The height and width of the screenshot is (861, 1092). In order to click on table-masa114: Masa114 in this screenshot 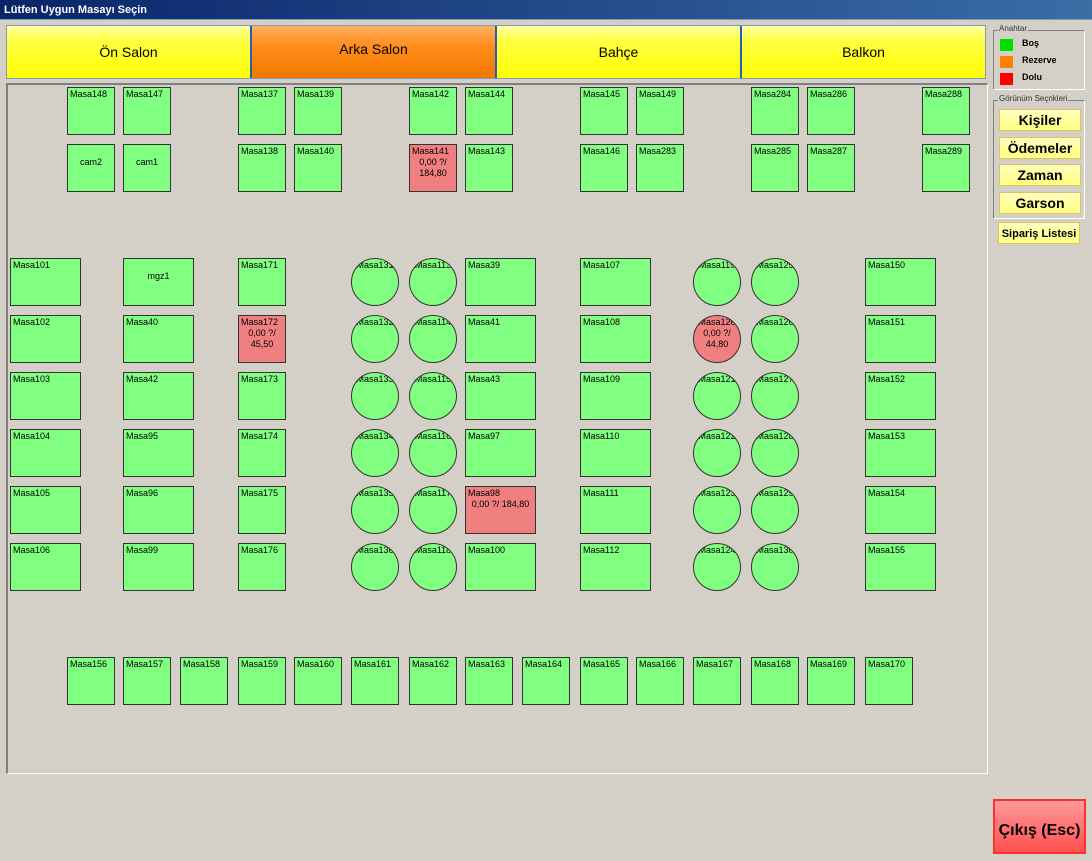, I will do `click(433, 339)`.